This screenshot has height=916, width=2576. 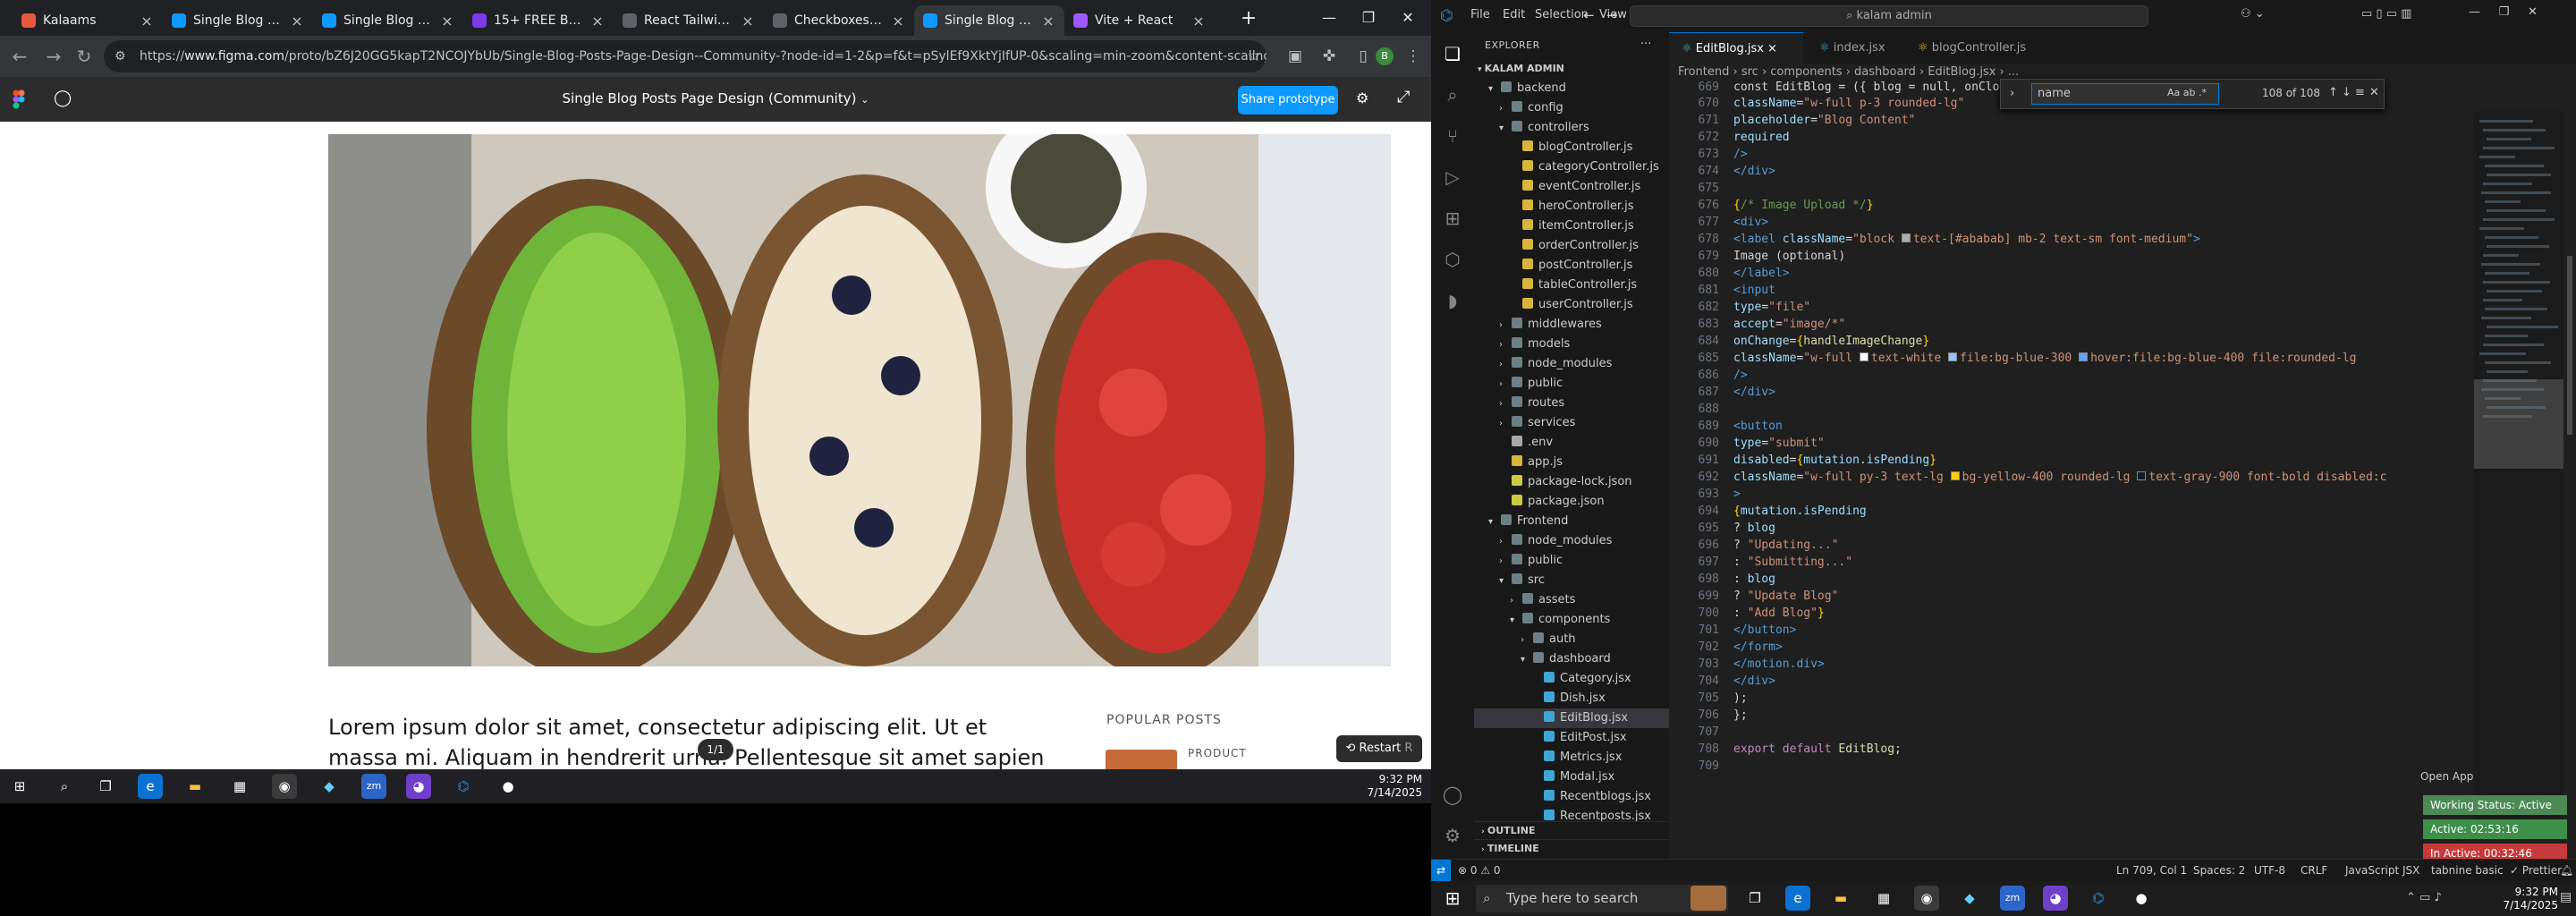 What do you see at coordinates (1452, 218) in the screenshot?
I see `extensions-icon: ⊞` at bounding box center [1452, 218].